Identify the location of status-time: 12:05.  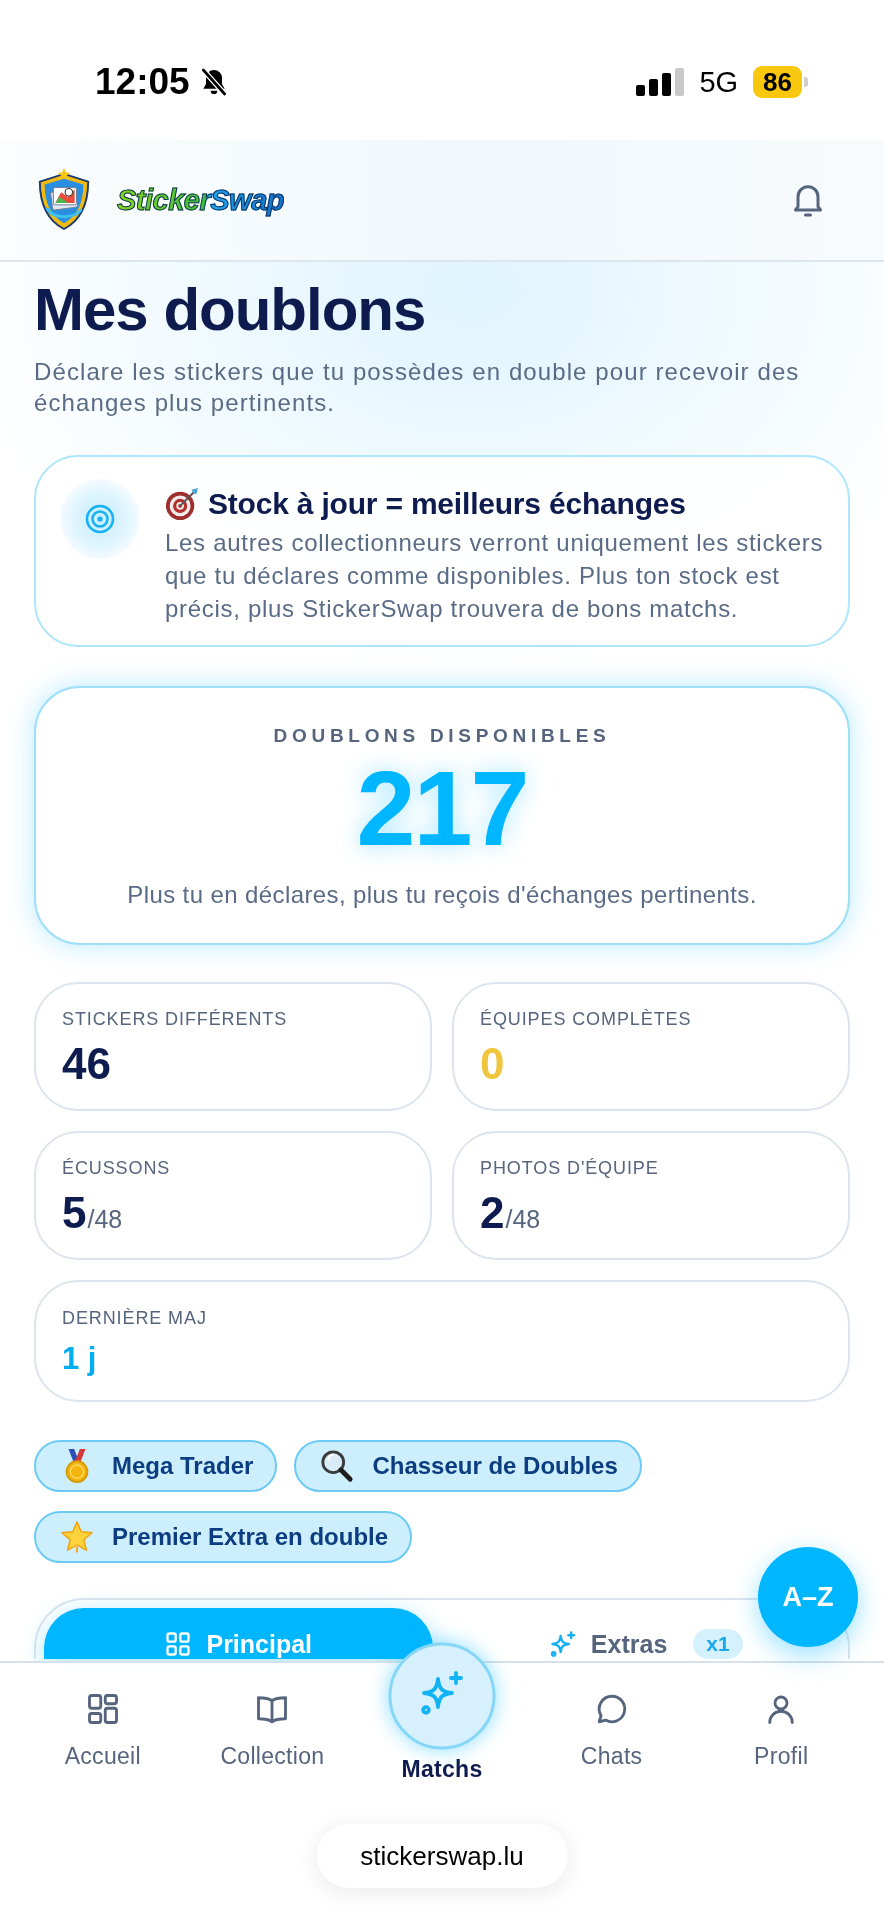
(142, 82).